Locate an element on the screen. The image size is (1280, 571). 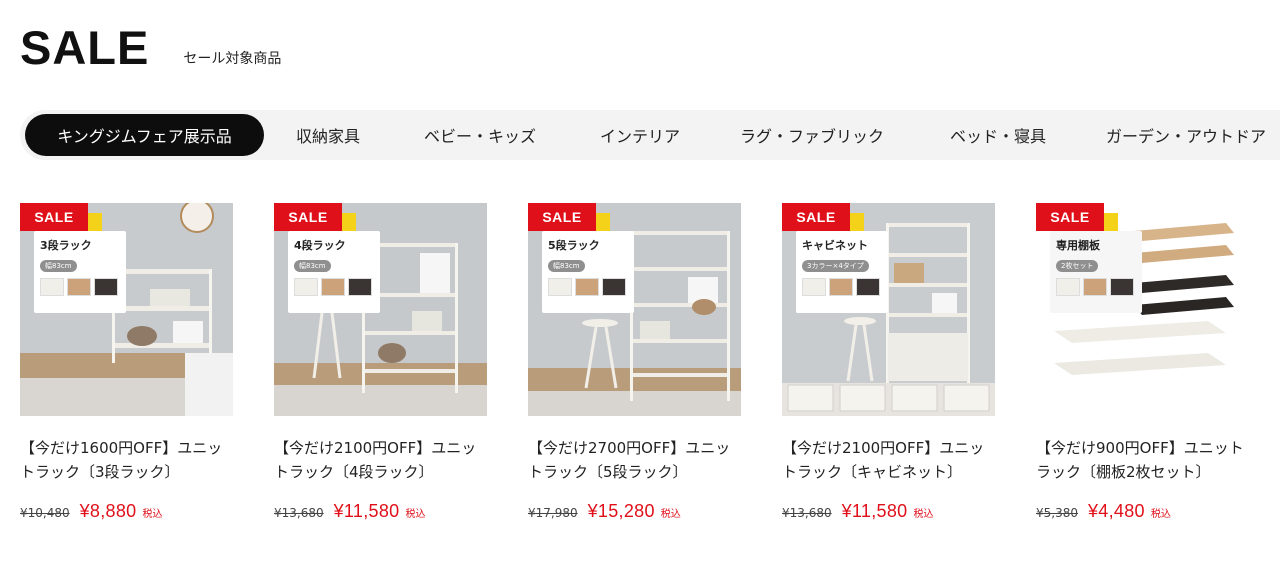
image-label-title: 4段ラック is located at coordinates (320, 245).